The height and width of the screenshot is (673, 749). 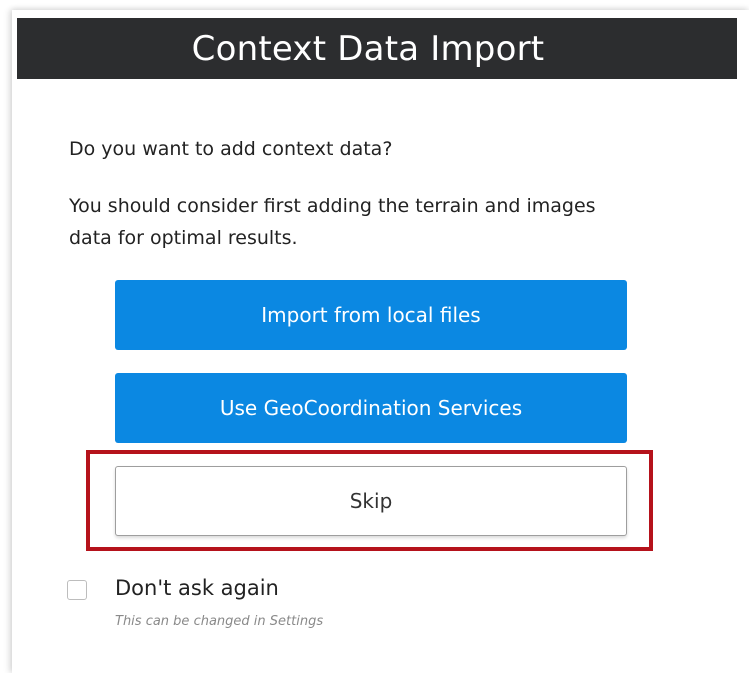 I want to click on import-local-files-label: Import from local files, so click(x=371, y=315).